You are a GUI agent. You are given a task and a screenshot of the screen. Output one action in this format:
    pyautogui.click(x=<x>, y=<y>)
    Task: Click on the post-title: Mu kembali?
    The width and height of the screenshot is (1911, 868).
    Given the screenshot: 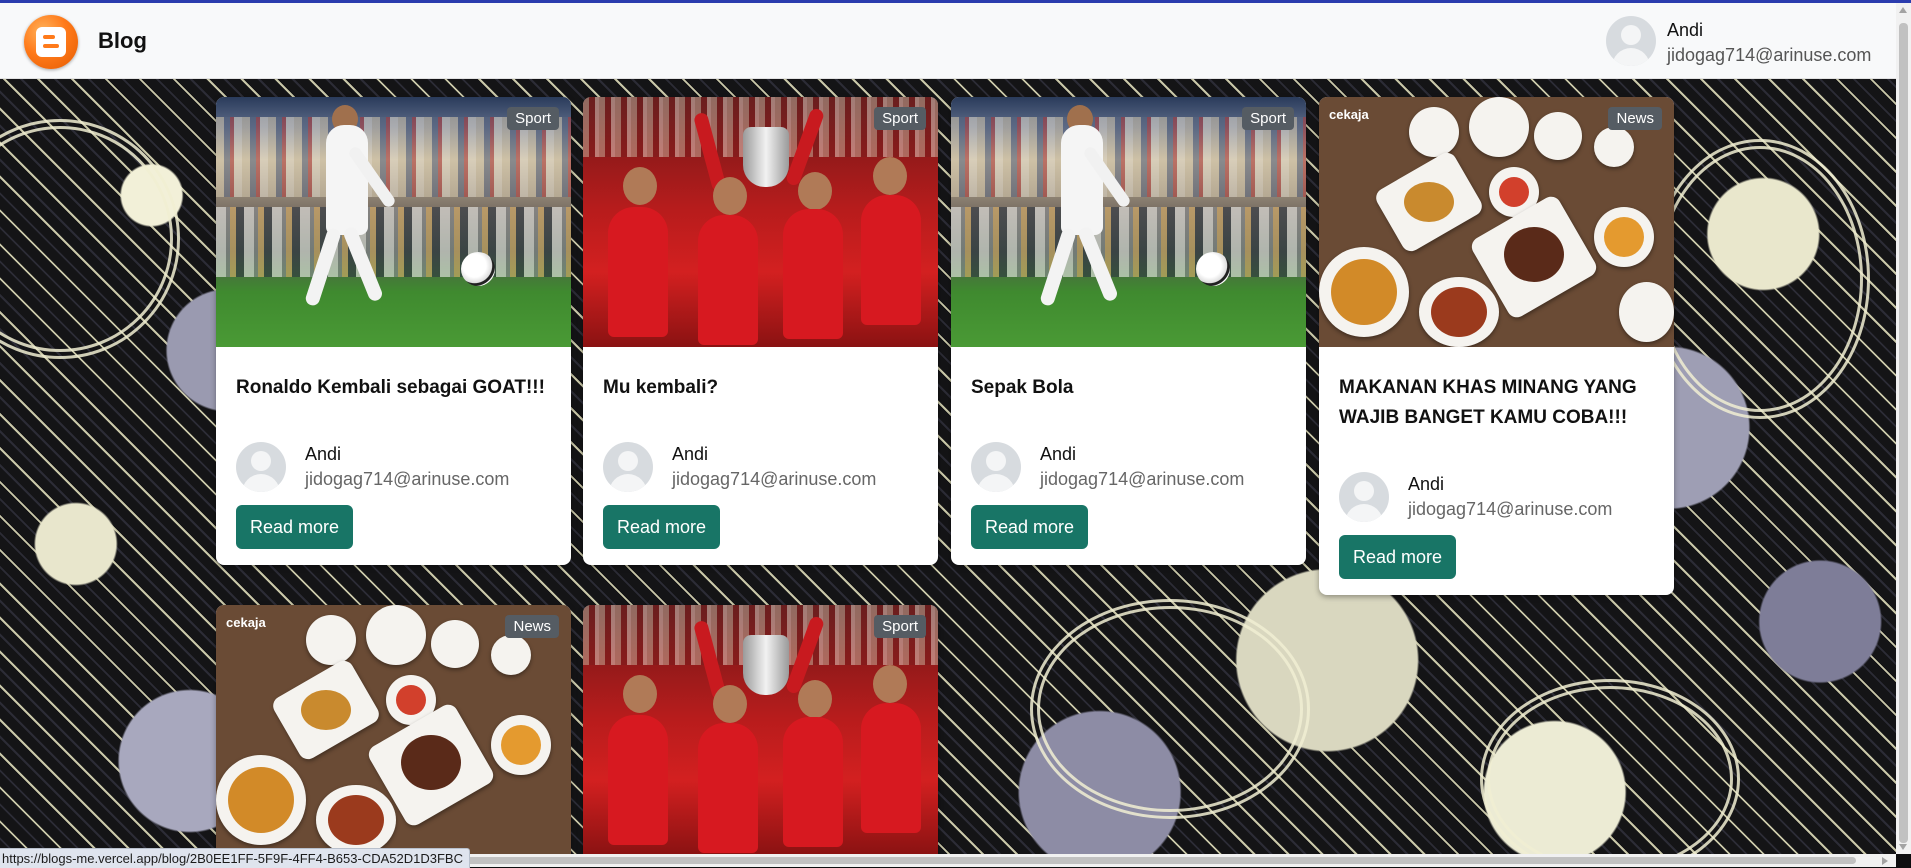 What is the action you would take?
    pyautogui.click(x=661, y=387)
    